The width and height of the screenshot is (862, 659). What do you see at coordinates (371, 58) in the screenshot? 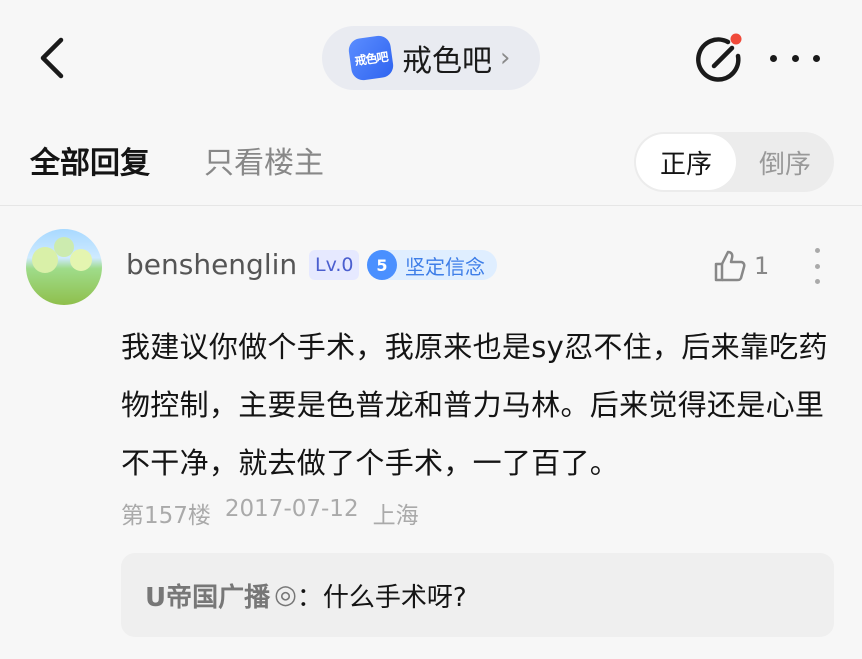
I see `forum-logo: 戒色吧` at bounding box center [371, 58].